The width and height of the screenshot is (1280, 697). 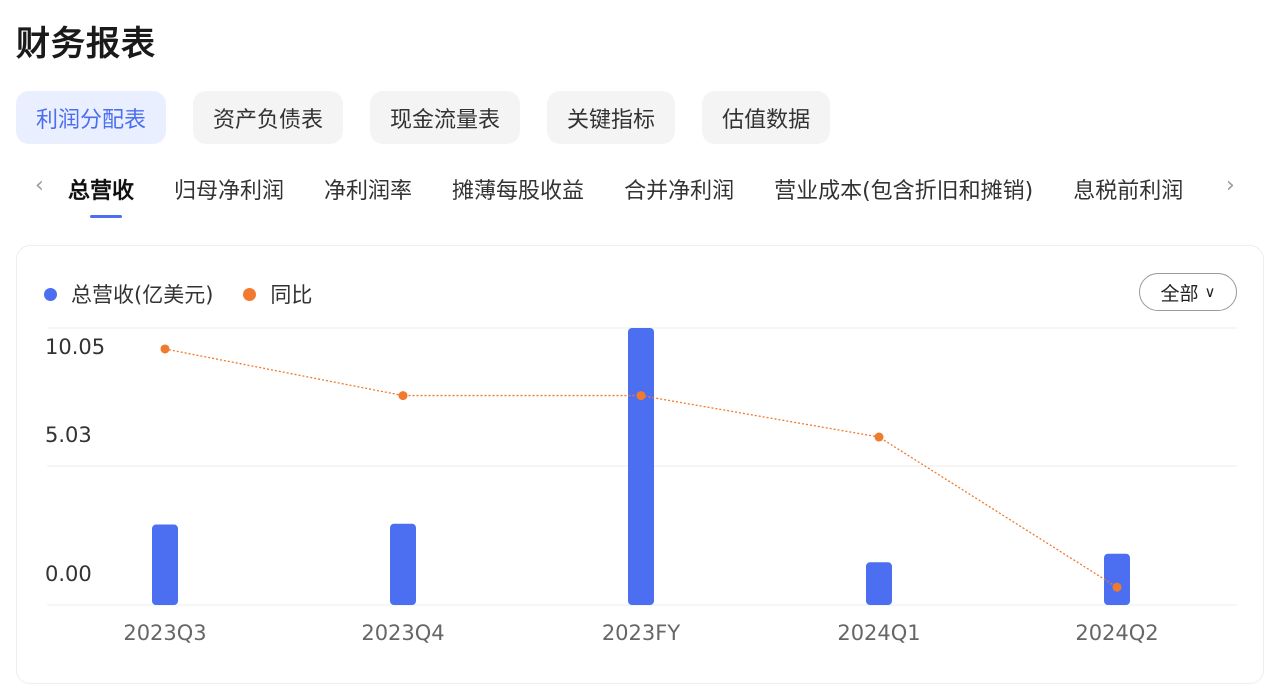 What do you see at coordinates (75, 347) in the screenshot?
I see `y-tick-label: 10.05` at bounding box center [75, 347].